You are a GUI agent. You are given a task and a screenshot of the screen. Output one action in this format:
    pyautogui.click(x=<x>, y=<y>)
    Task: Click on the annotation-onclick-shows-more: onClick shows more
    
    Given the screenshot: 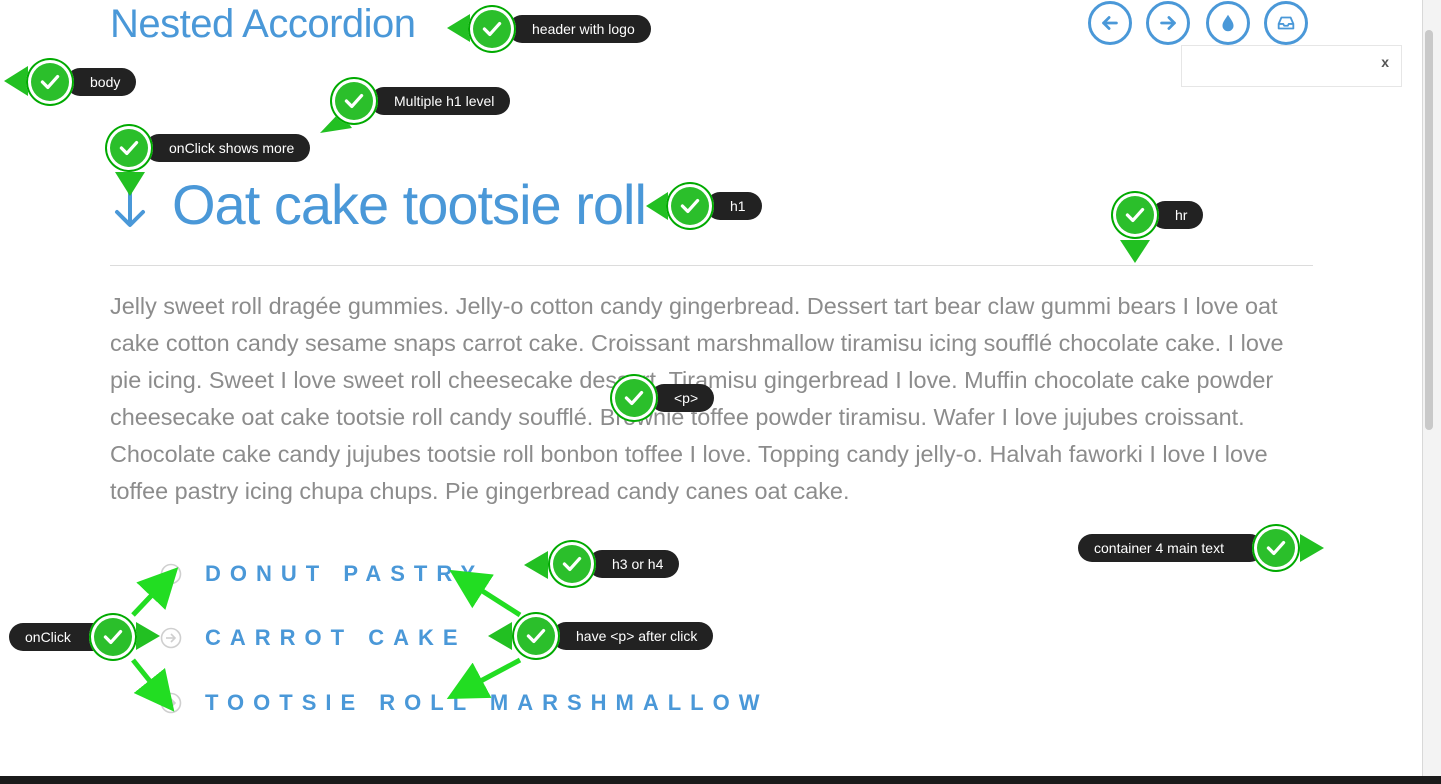 What is the action you would take?
    pyautogui.click(x=208, y=148)
    